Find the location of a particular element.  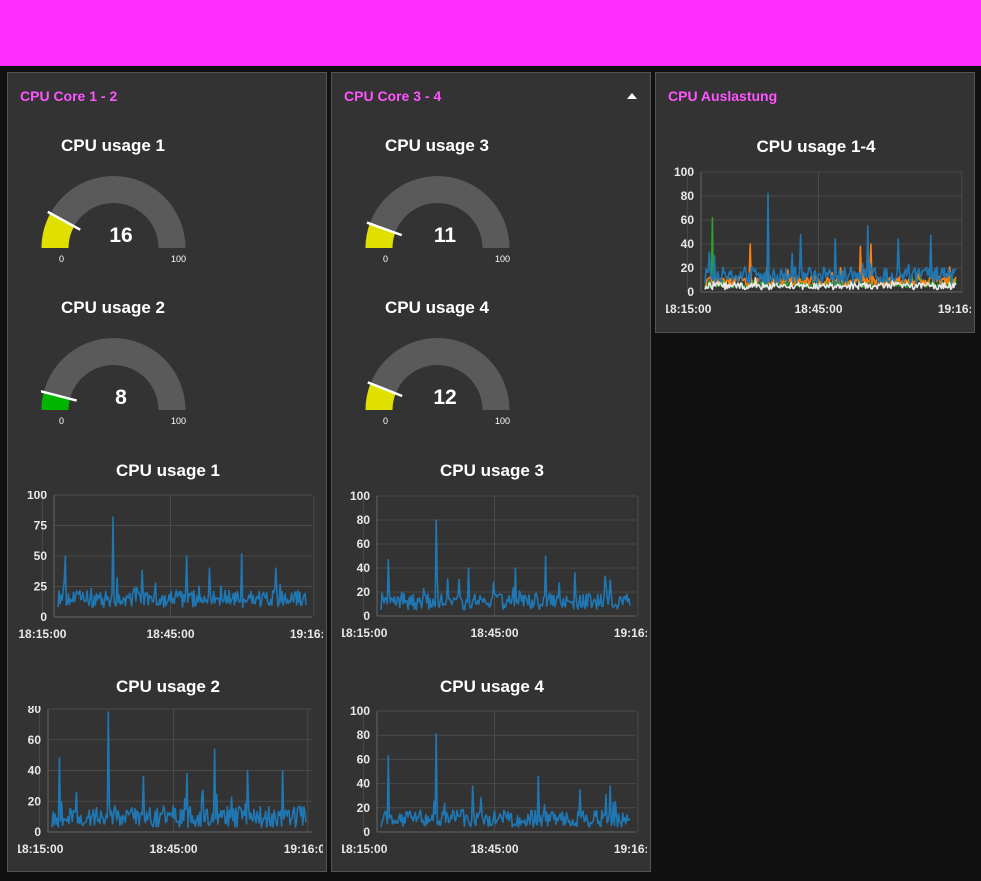

gauge-cpu-usage-4: 12 0 100 is located at coordinates (437, 382).